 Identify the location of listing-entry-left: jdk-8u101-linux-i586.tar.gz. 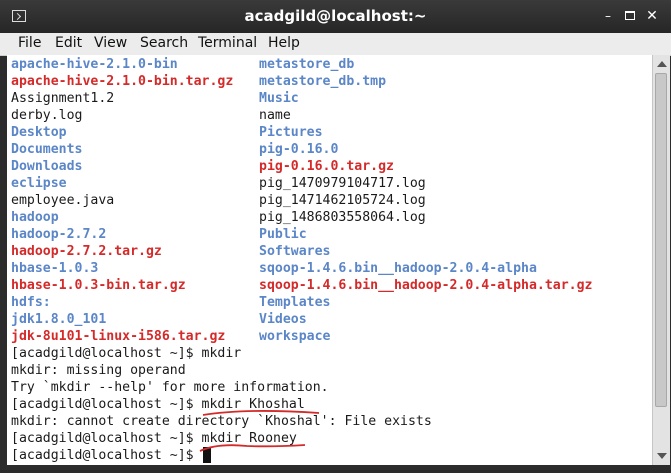
(118, 336).